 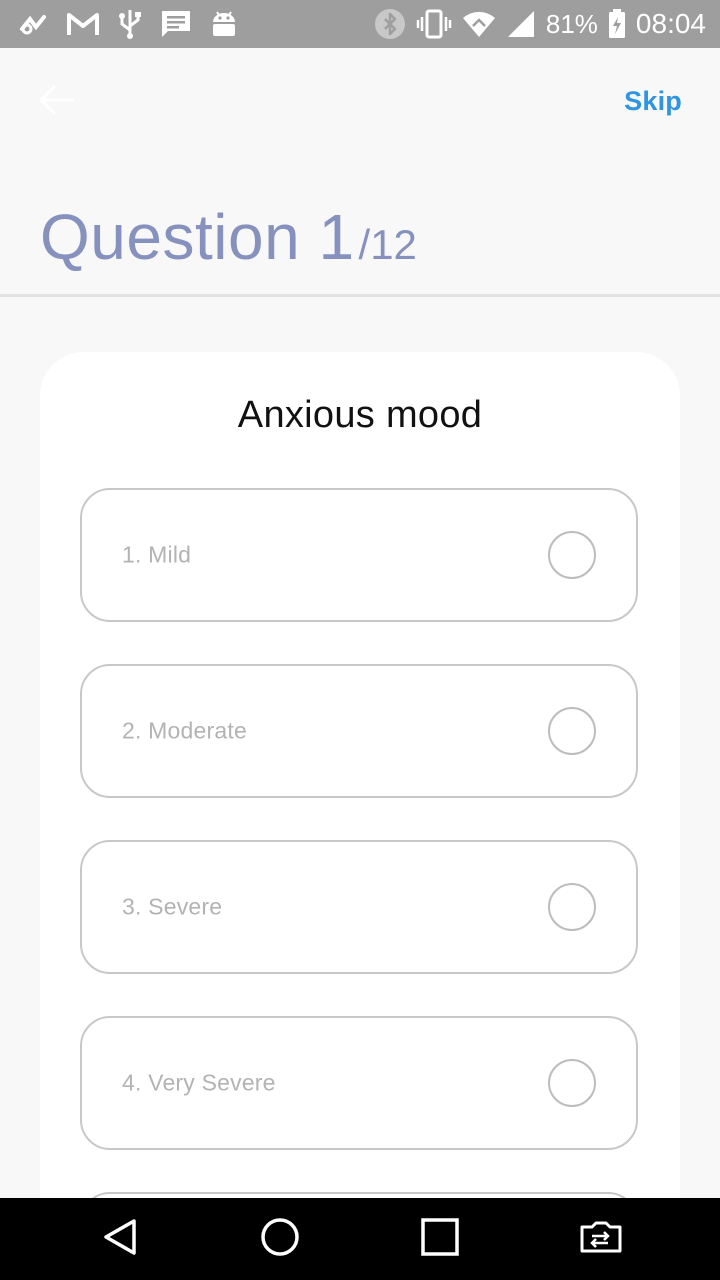 I want to click on question-current: Question 1, so click(x=197, y=237).